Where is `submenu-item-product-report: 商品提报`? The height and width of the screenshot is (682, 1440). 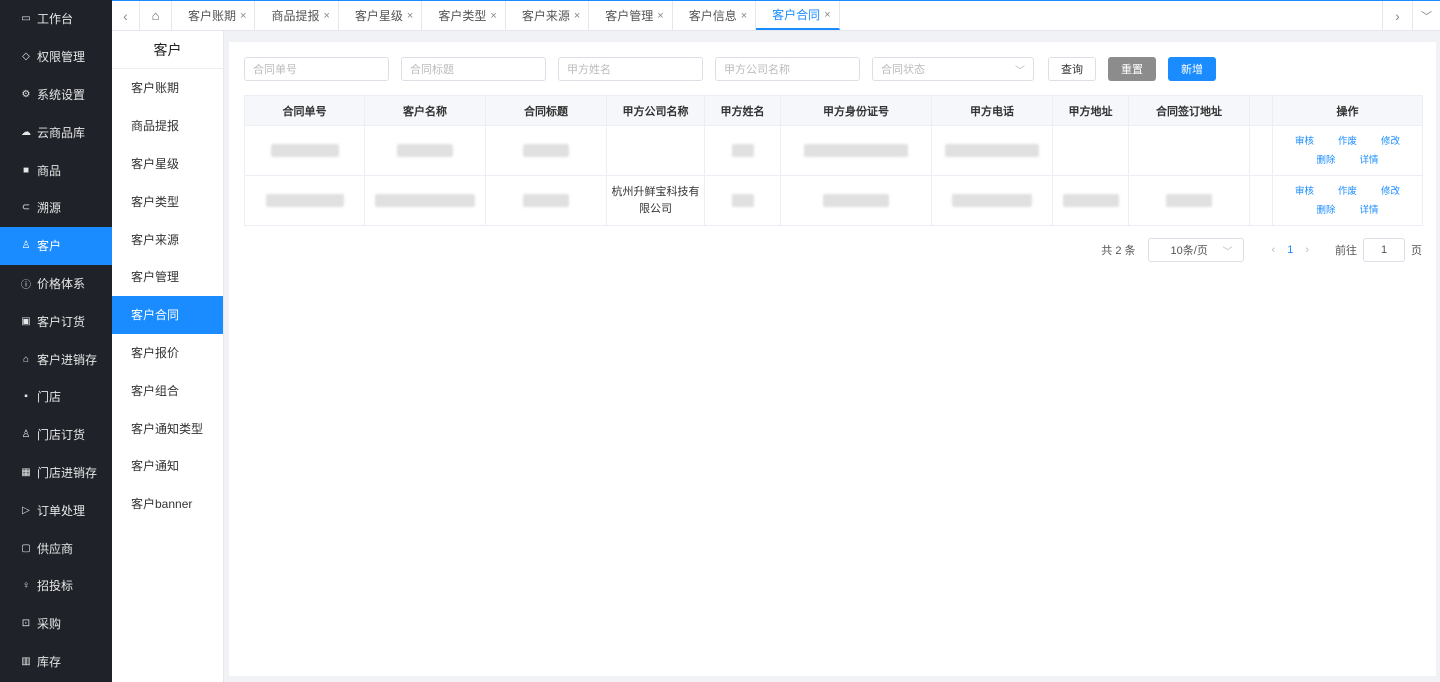
submenu-item-product-report: 商品提报 is located at coordinates (167, 126).